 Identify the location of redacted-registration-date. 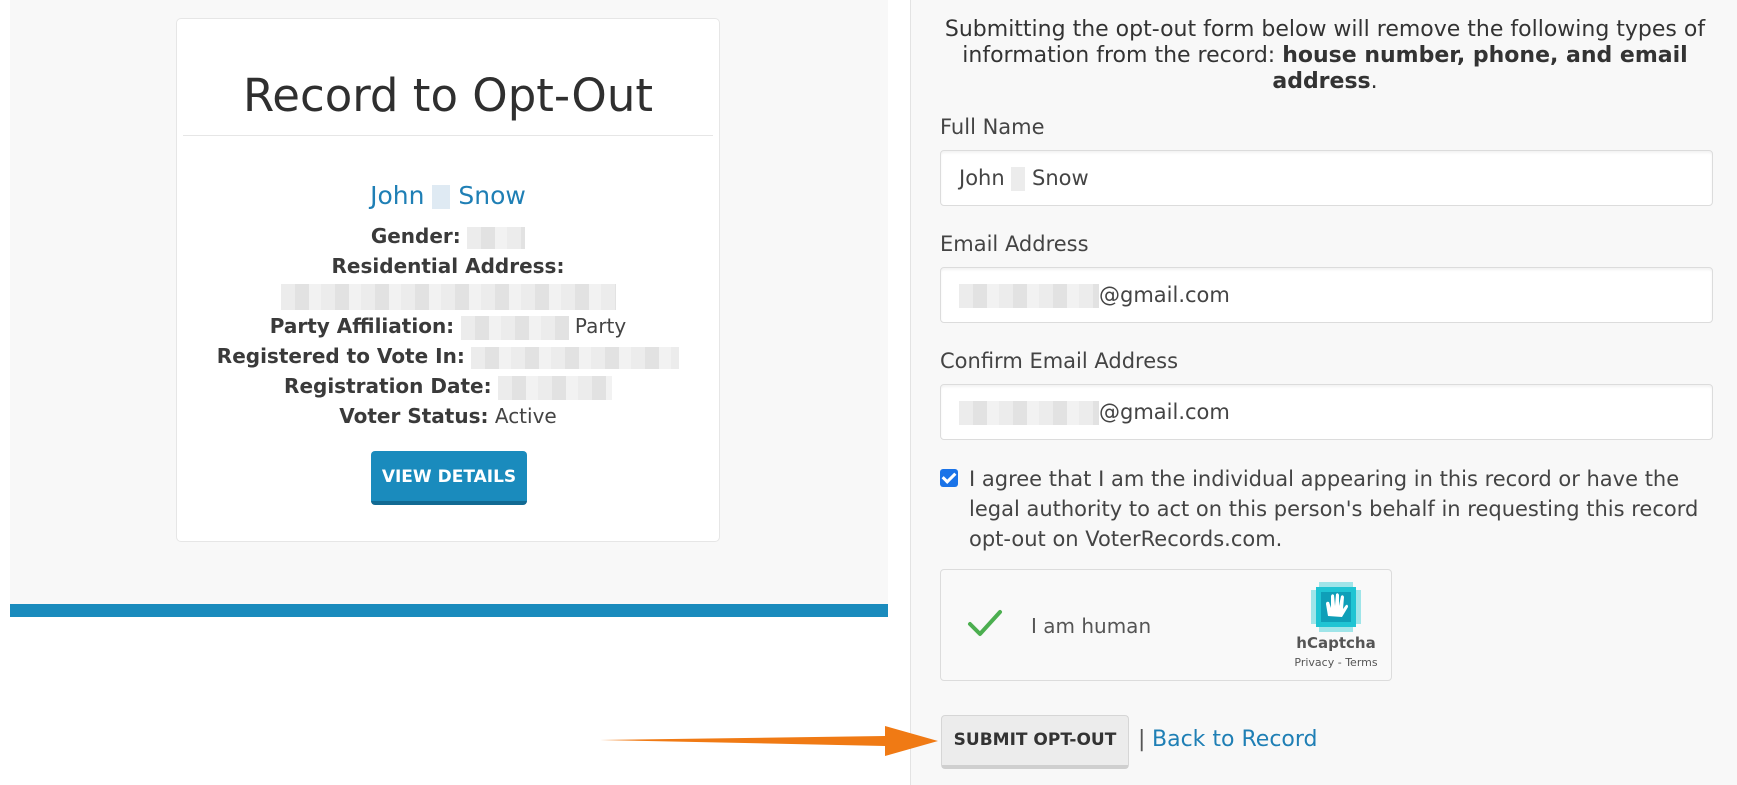
(554, 387).